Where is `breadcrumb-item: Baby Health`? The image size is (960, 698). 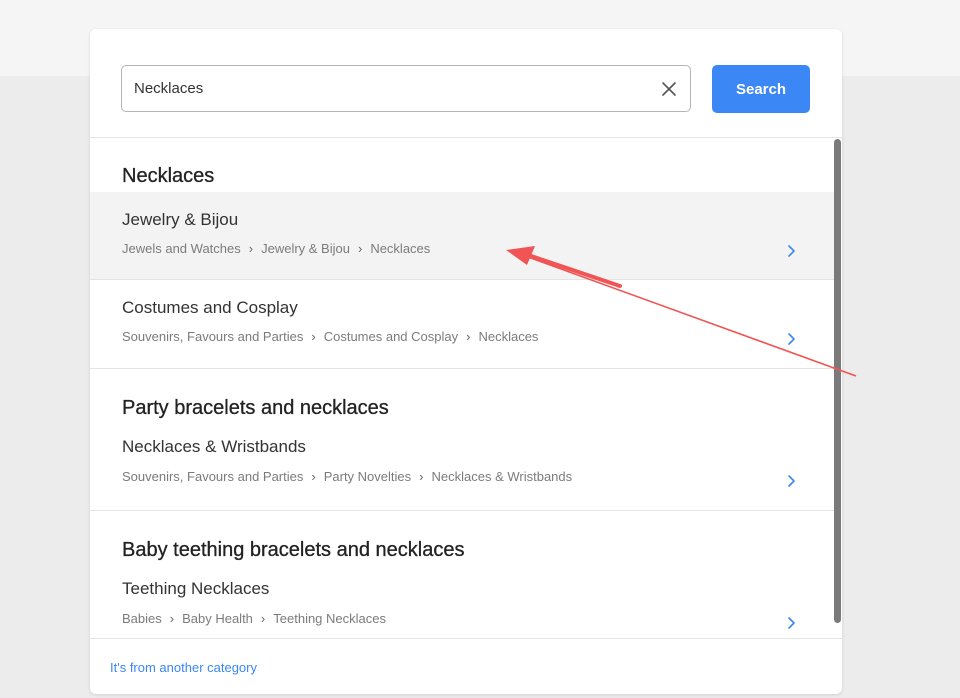
breadcrumb-item: Baby Health is located at coordinates (217, 618).